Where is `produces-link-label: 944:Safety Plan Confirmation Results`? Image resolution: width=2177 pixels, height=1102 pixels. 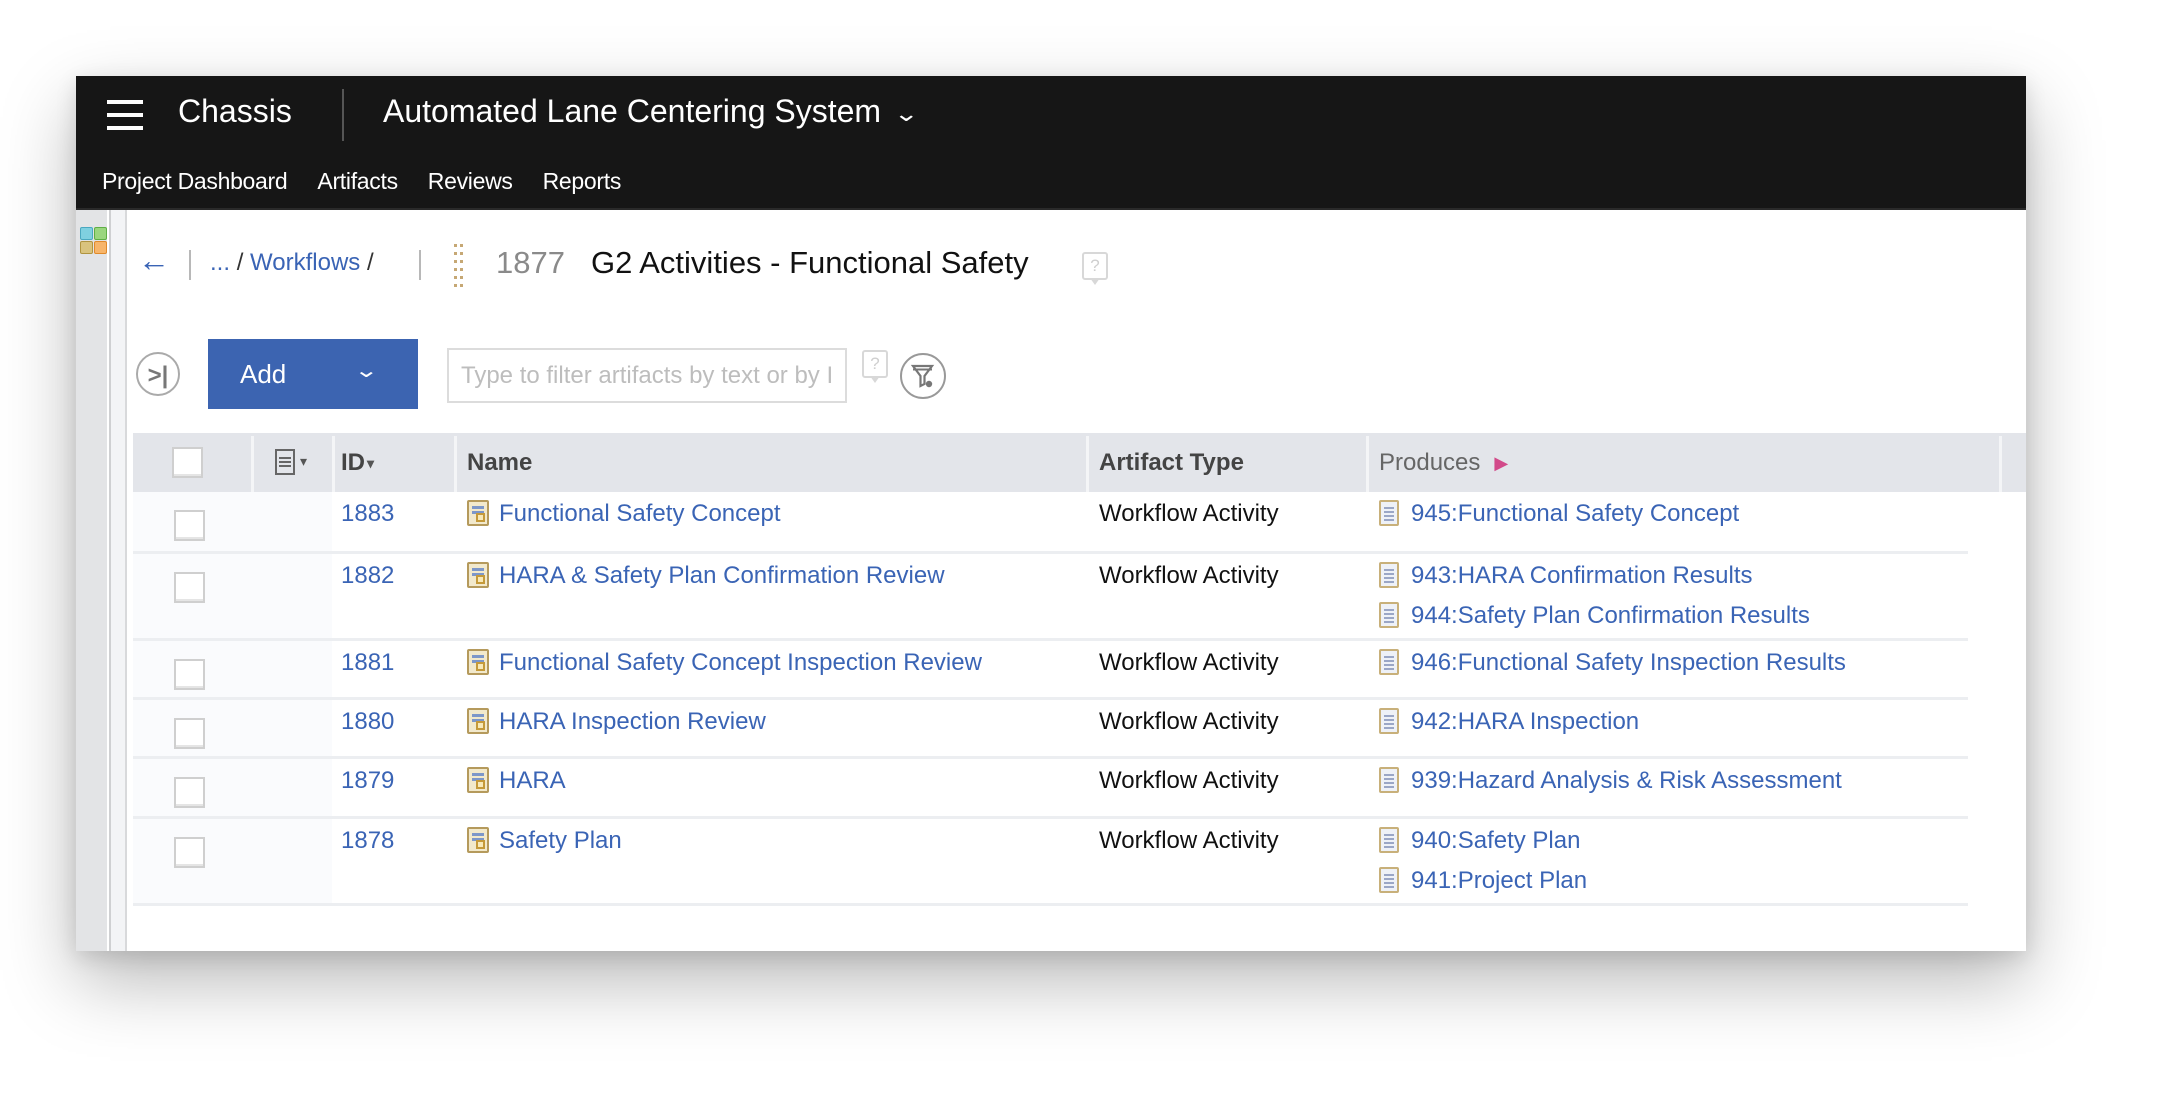
produces-link-label: 944:Safety Plan Confirmation Results is located at coordinates (1610, 615).